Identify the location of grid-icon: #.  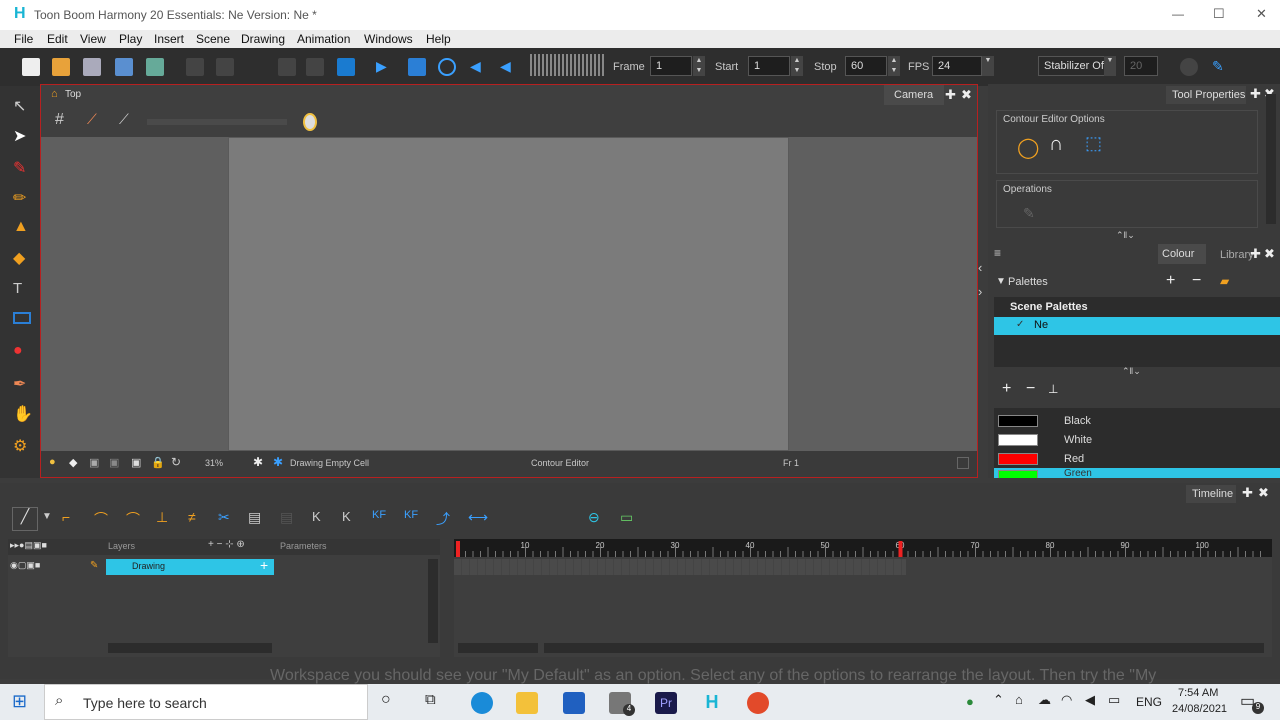
(59, 120).